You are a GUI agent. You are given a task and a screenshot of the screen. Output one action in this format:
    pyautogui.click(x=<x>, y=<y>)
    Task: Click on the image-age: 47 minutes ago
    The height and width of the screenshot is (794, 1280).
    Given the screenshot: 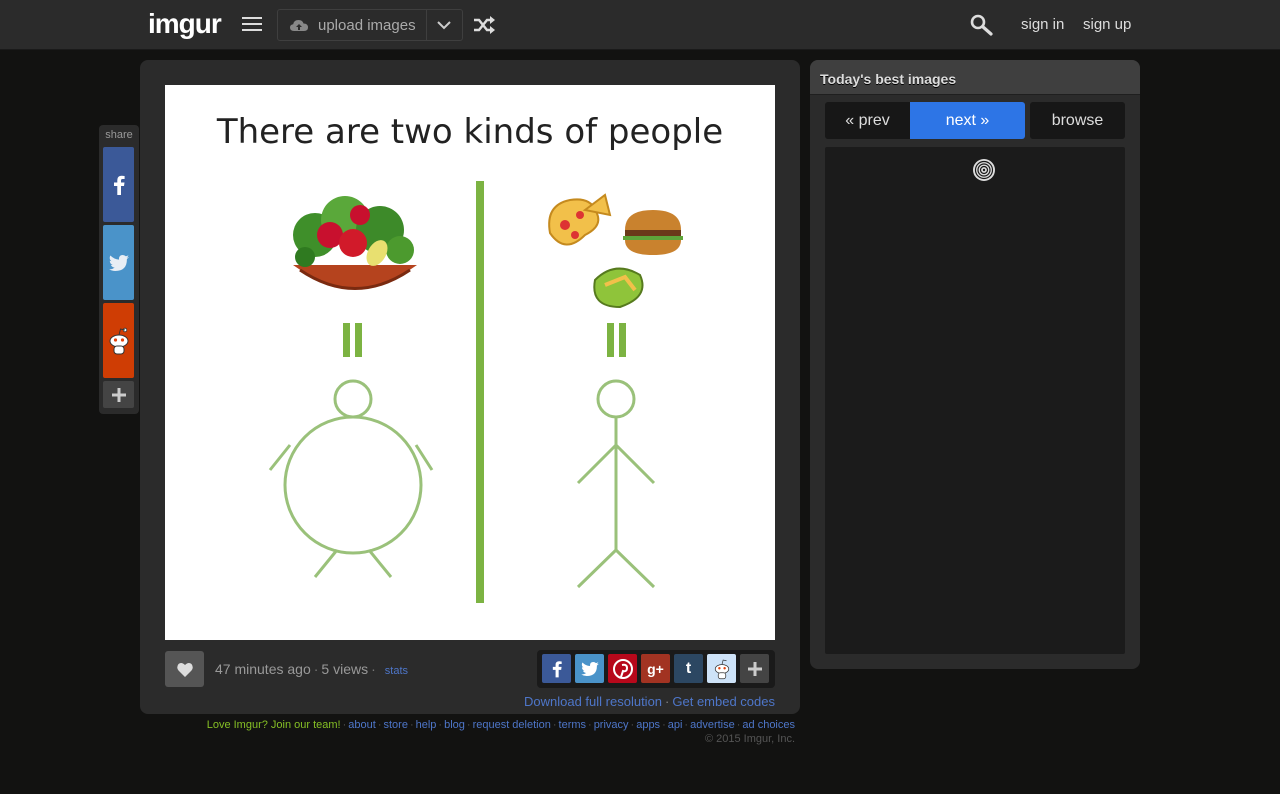 What is the action you would take?
    pyautogui.click(x=263, y=669)
    